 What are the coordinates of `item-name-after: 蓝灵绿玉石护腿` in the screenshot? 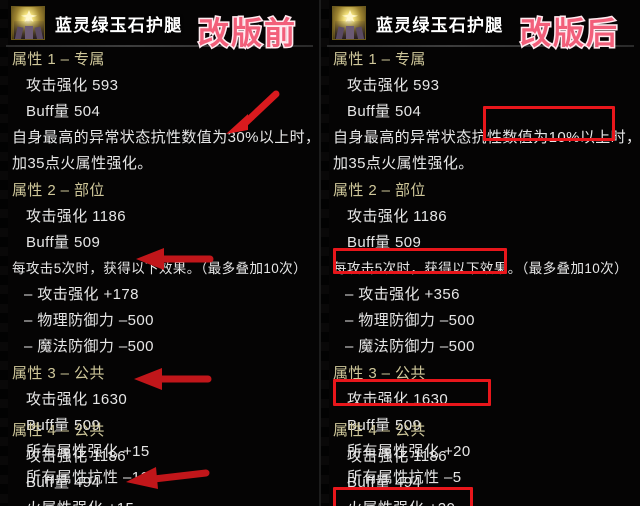 It's located at (440, 25).